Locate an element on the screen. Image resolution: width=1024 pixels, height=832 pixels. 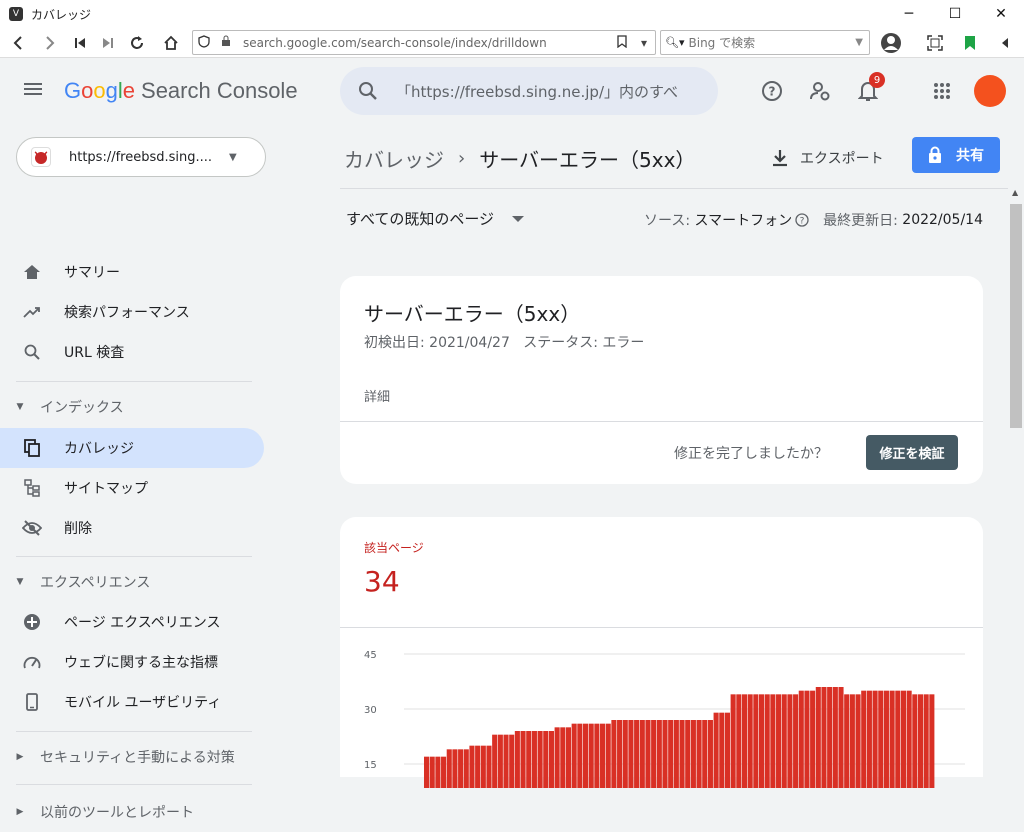
sidebar-item-sitemaps: サイトマップ is located at coordinates (132, 488).